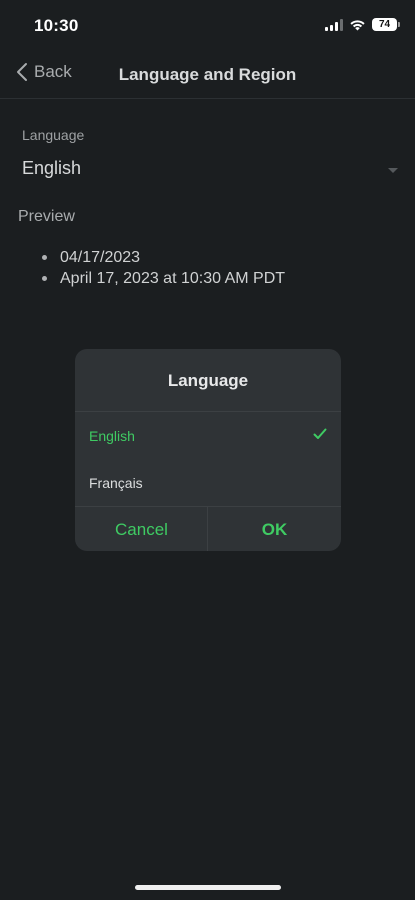  I want to click on page-title: Language and Region, so click(207, 74).